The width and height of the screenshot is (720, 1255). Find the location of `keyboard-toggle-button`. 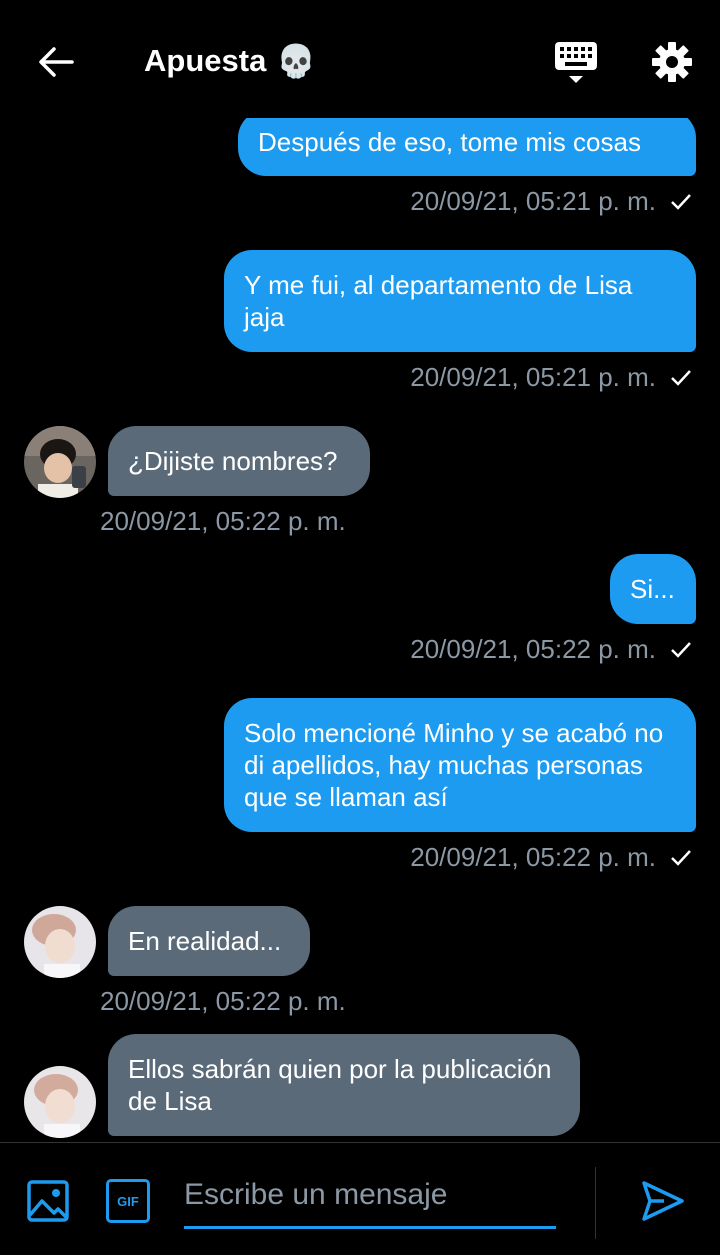

keyboard-toggle-button is located at coordinates (576, 63).